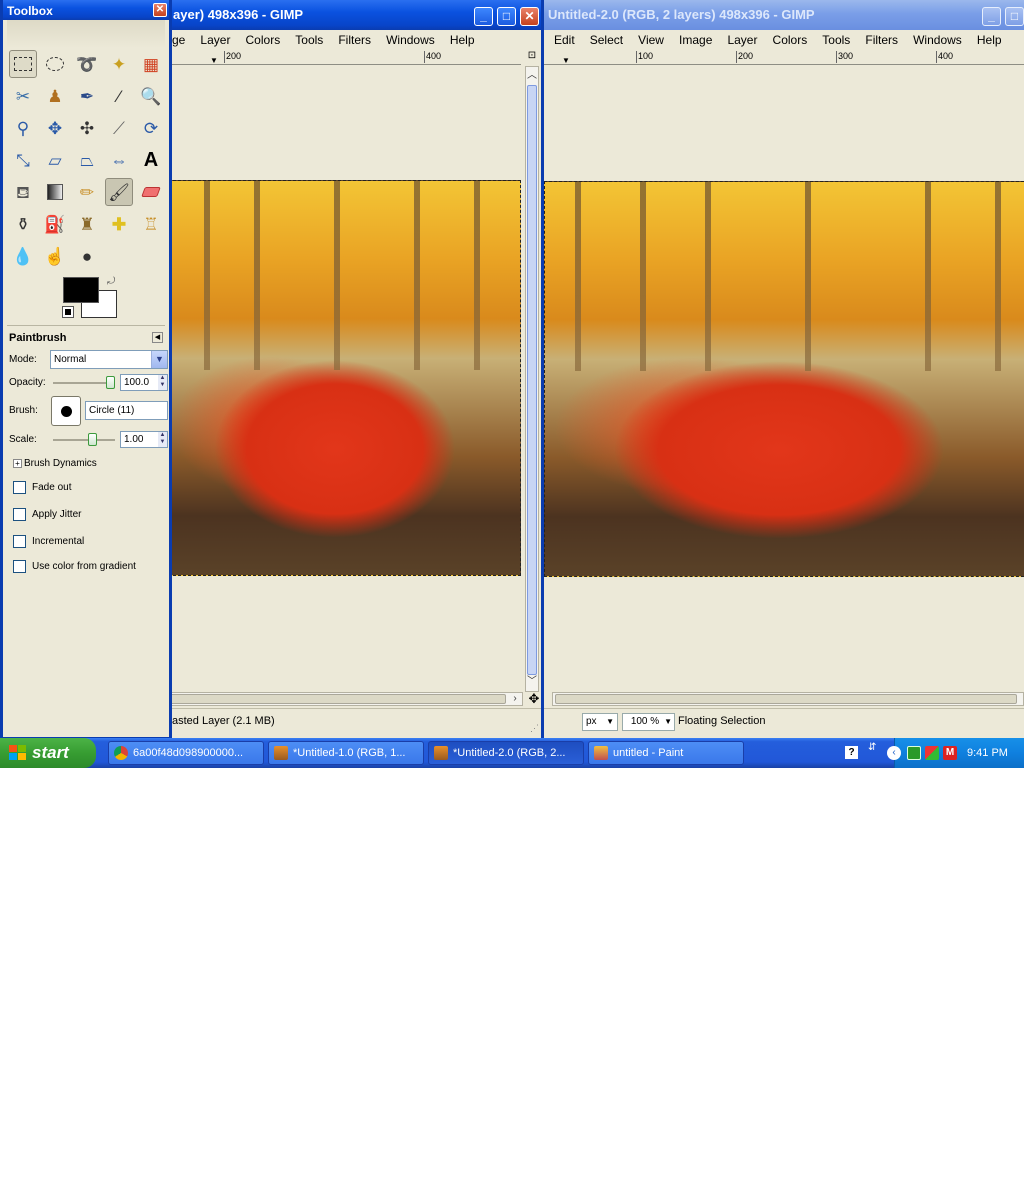 This screenshot has width=1024, height=1196. I want to click on flip-tool-icon: ⇔, so click(119, 160).